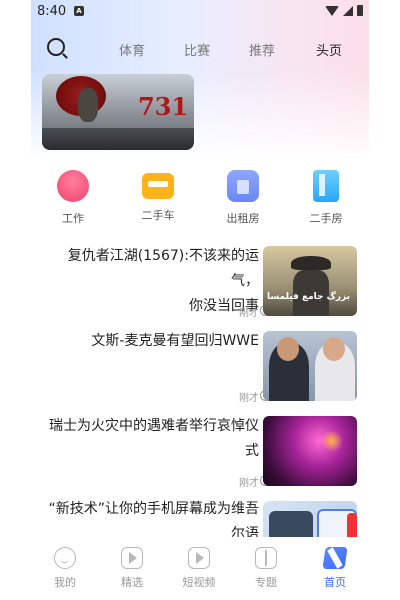 Image resolution: width=400 pixels, height=600 pixels. I want to click on news-title: 复仇者江湖(1567):不该来的运气， 你没当回事, so click(152, 281).